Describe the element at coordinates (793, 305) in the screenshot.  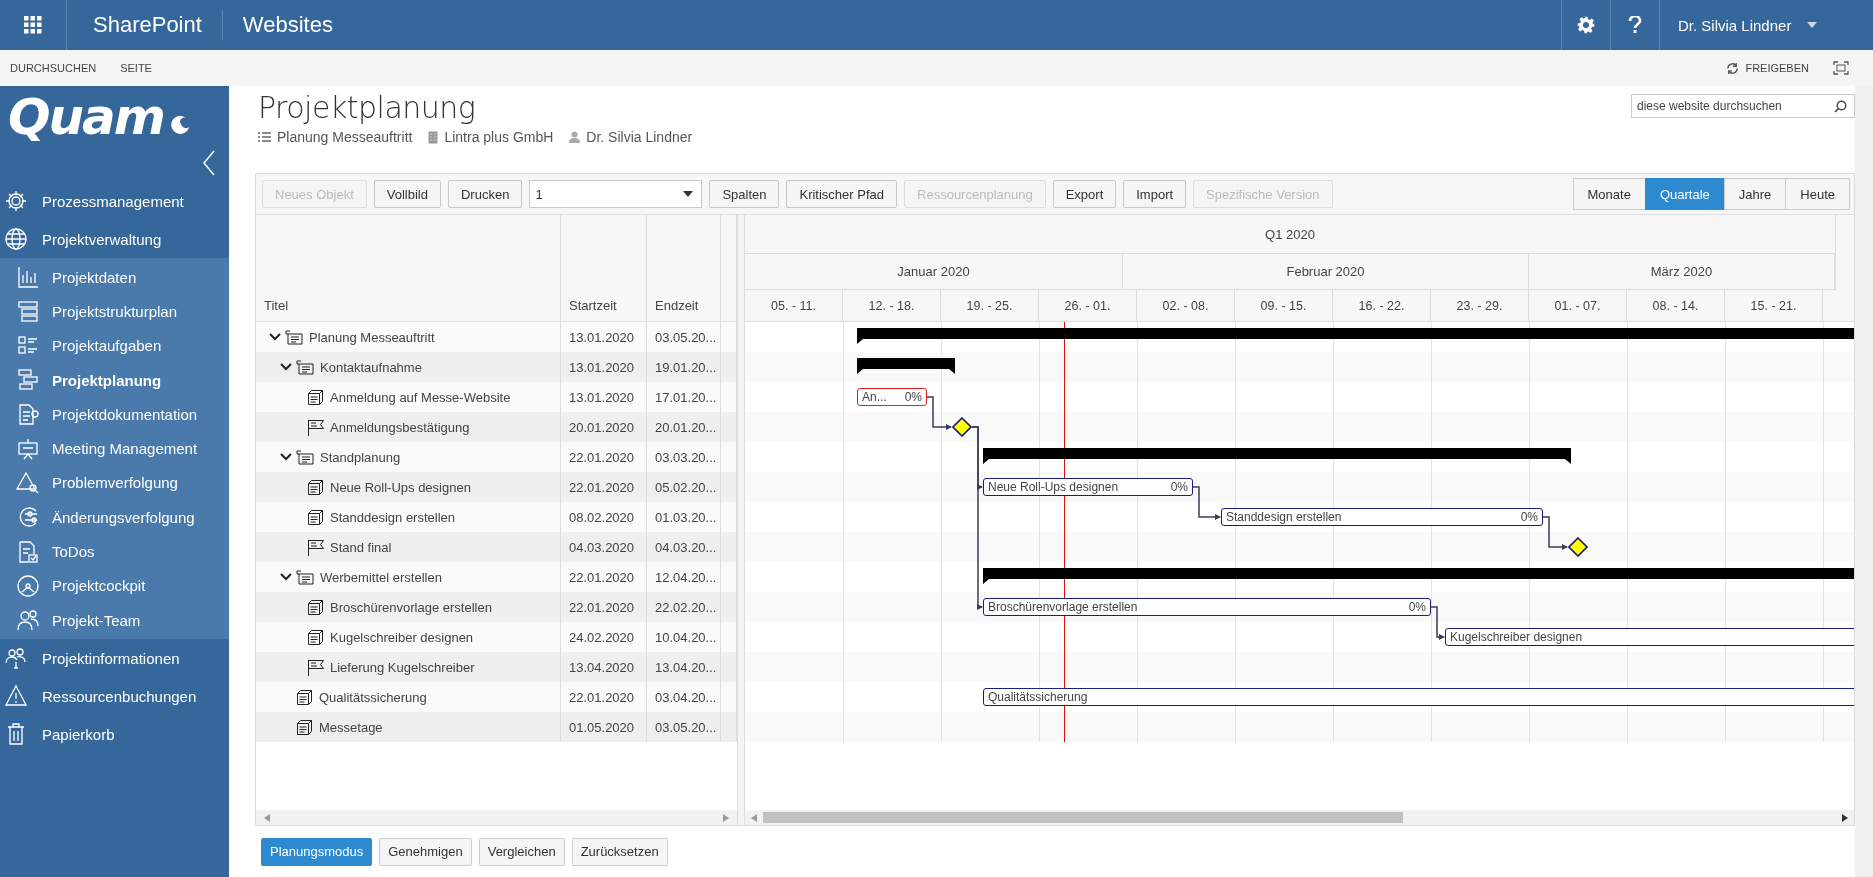
I see `week-label: 05. - 11.` at that location.